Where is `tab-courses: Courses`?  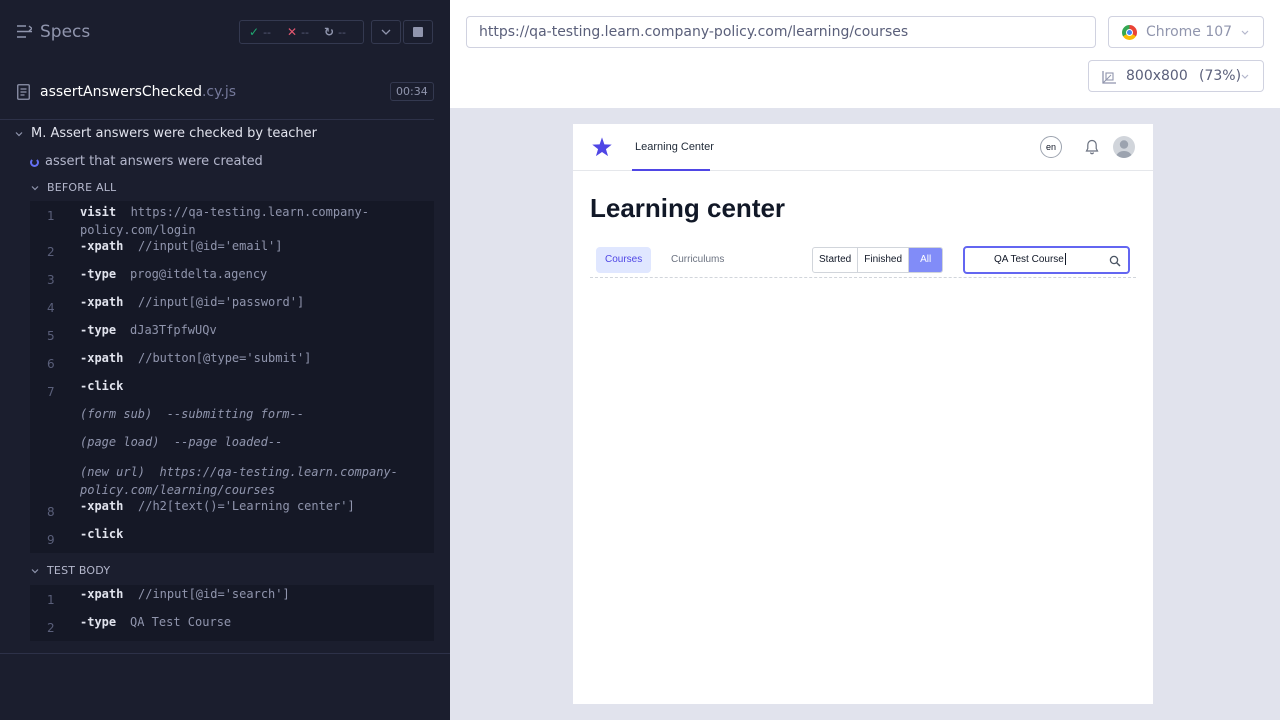
tab-courses: Courses is located at coordinates (624, 260).